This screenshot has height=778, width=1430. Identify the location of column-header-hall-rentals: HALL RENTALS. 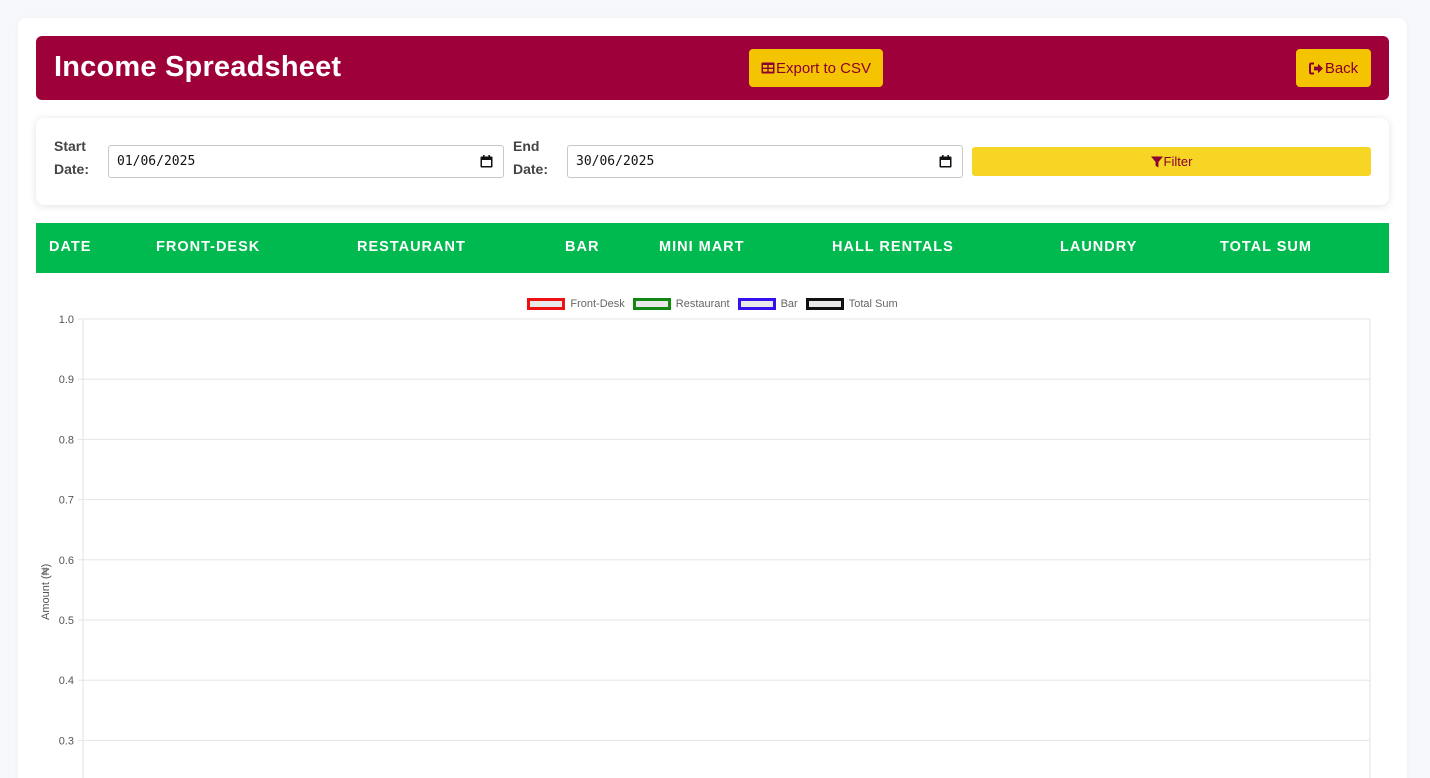
(893, 247).